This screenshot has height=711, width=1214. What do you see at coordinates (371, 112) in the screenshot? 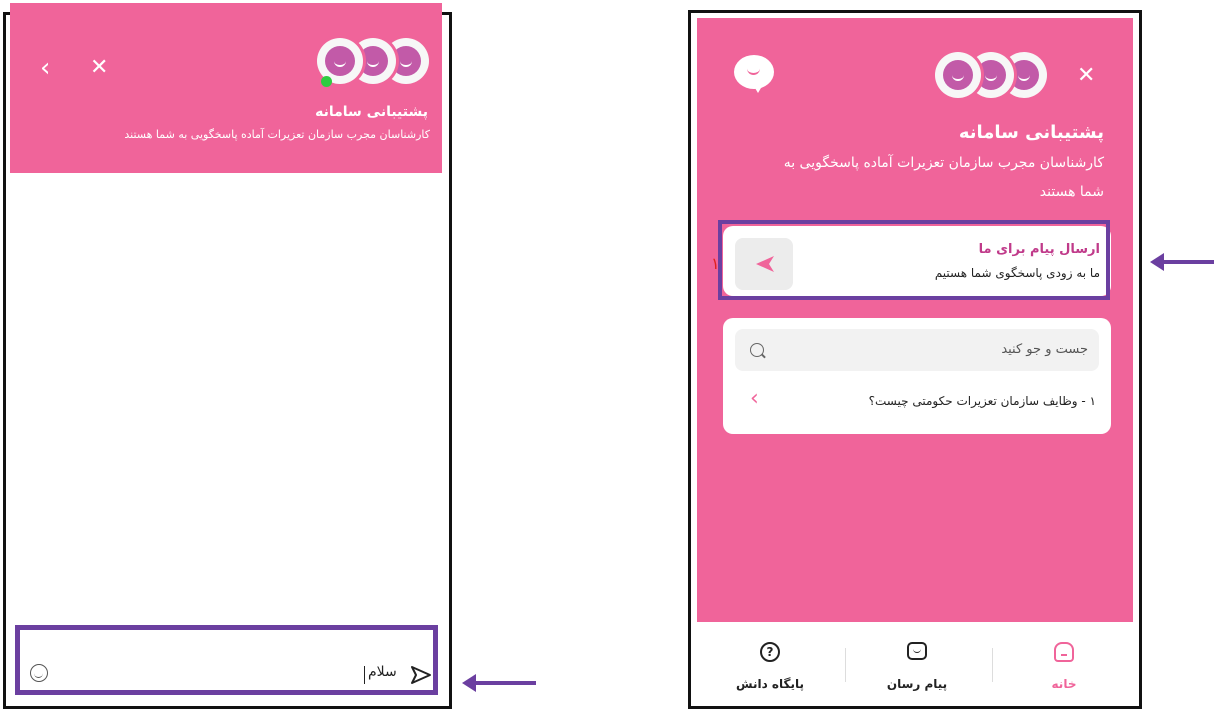
I see `chat-header-title: پشتیبانی سامانه` at bounding box center [371, 112].